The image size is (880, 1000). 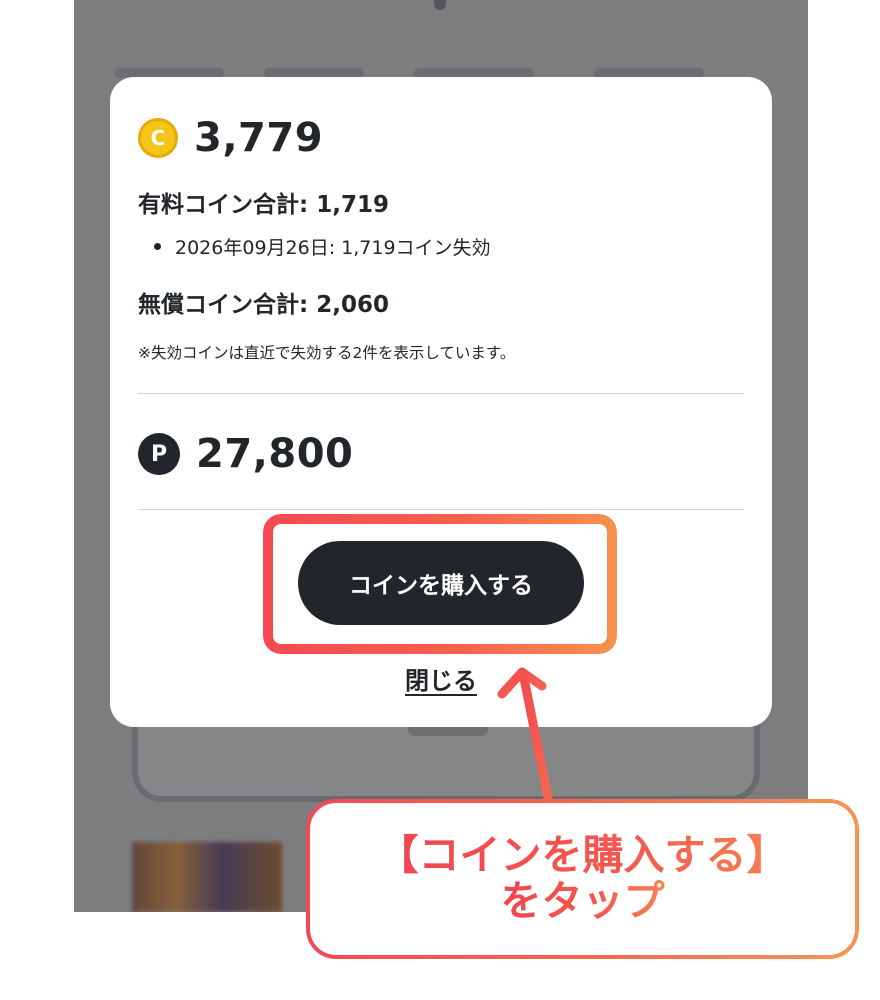 I want to click on background-thumbnail, so click(x=207, y=877).